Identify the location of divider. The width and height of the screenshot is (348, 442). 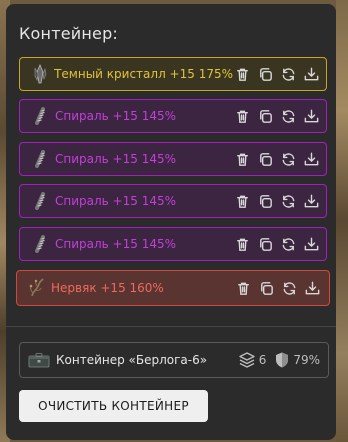
(171, 326).